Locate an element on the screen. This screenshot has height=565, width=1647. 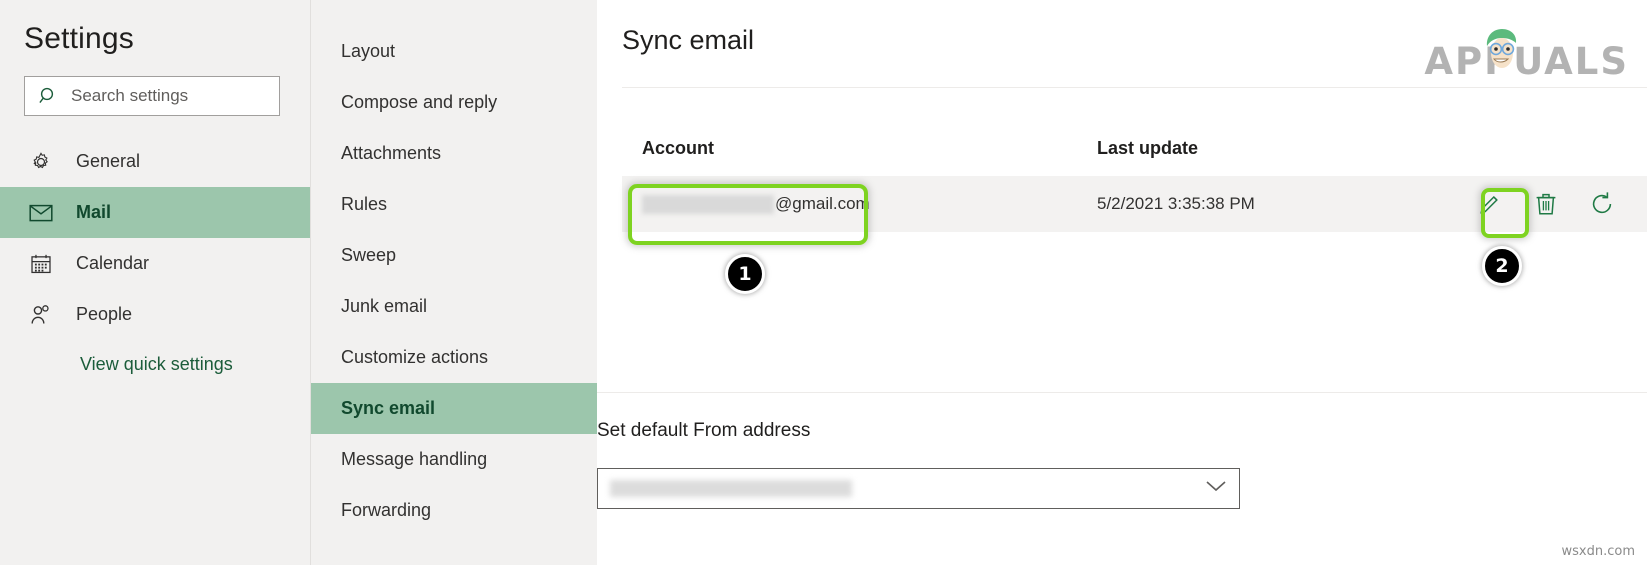
sidebar-item-label: General is located at coordinates (108, 161).